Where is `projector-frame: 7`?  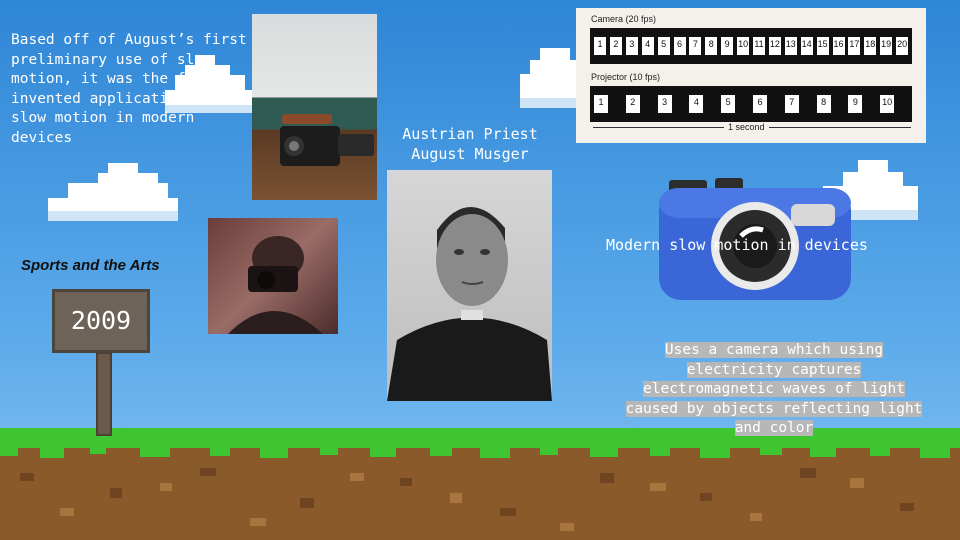
projector-frame: 7 is located at coordinates (791, 104).